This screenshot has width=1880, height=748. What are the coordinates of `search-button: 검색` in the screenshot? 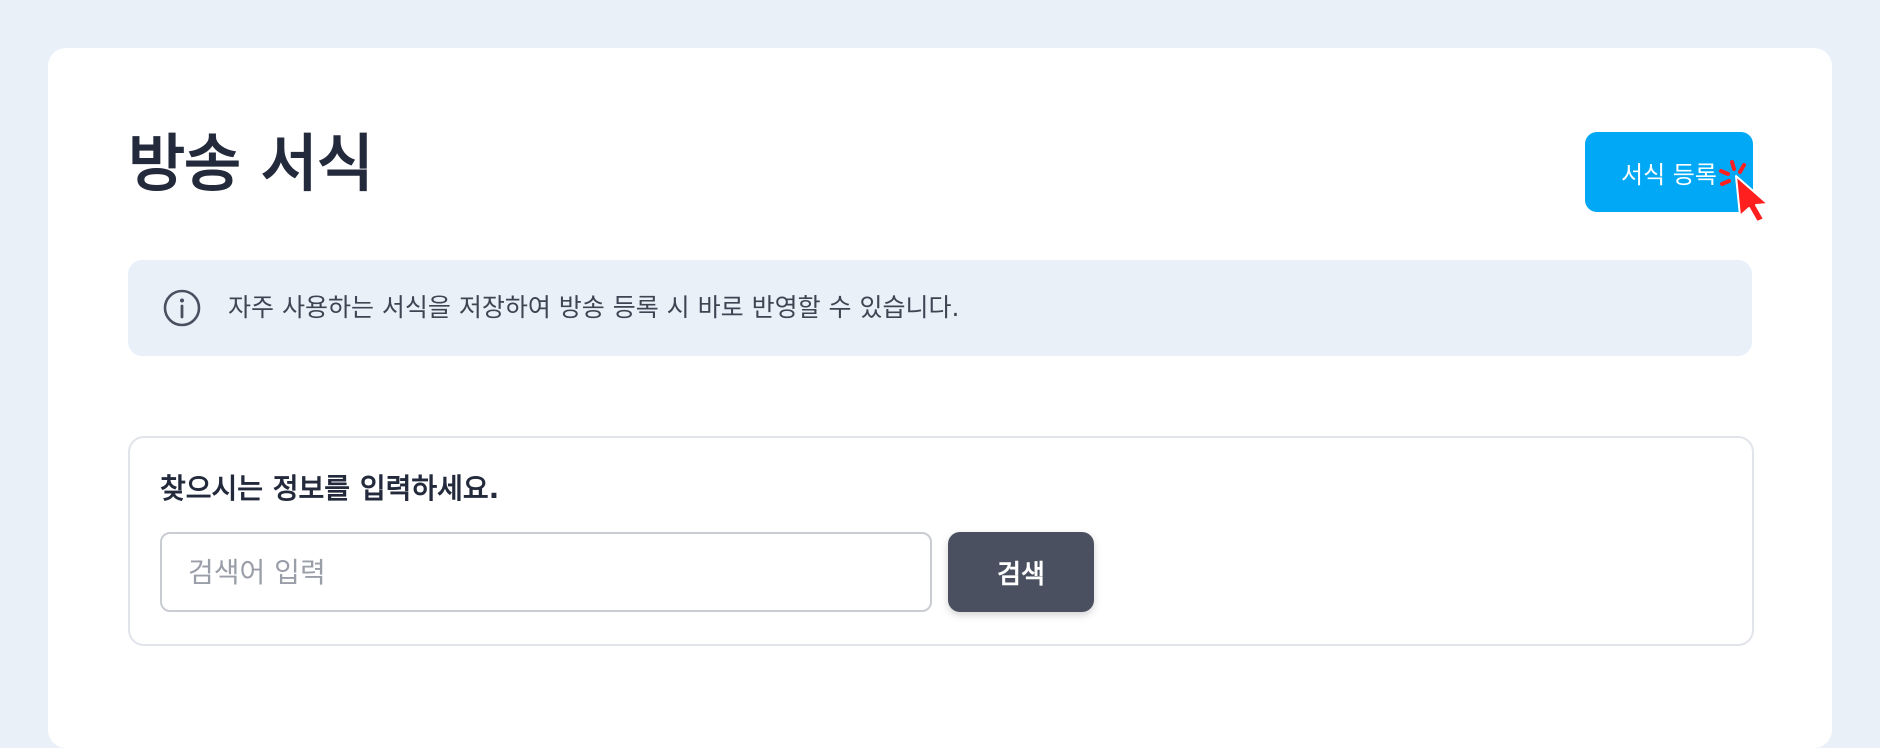 It's located at (1021, 572).